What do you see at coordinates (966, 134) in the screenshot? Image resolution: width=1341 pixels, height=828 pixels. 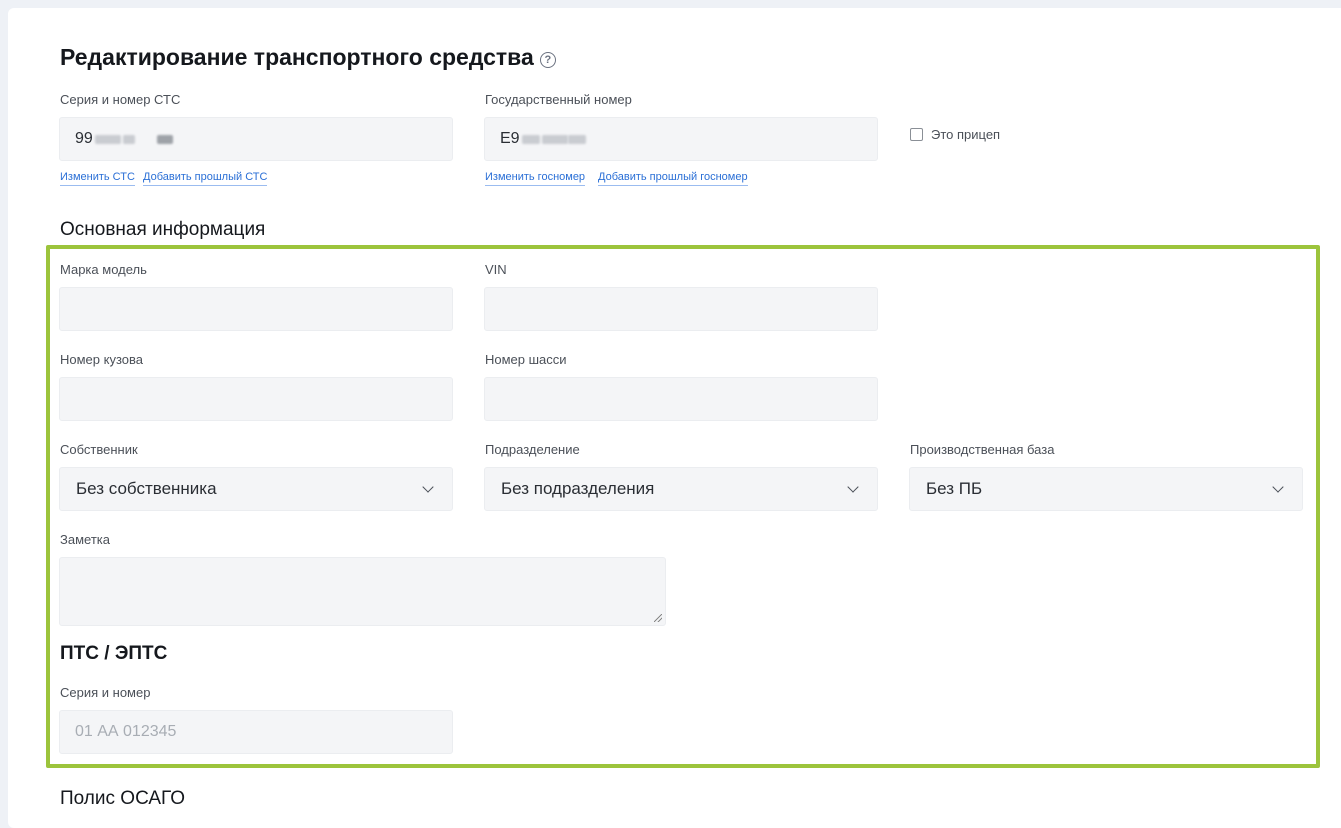 I see `trailer-label: Это прицеп` at bounding box center [966, 134].